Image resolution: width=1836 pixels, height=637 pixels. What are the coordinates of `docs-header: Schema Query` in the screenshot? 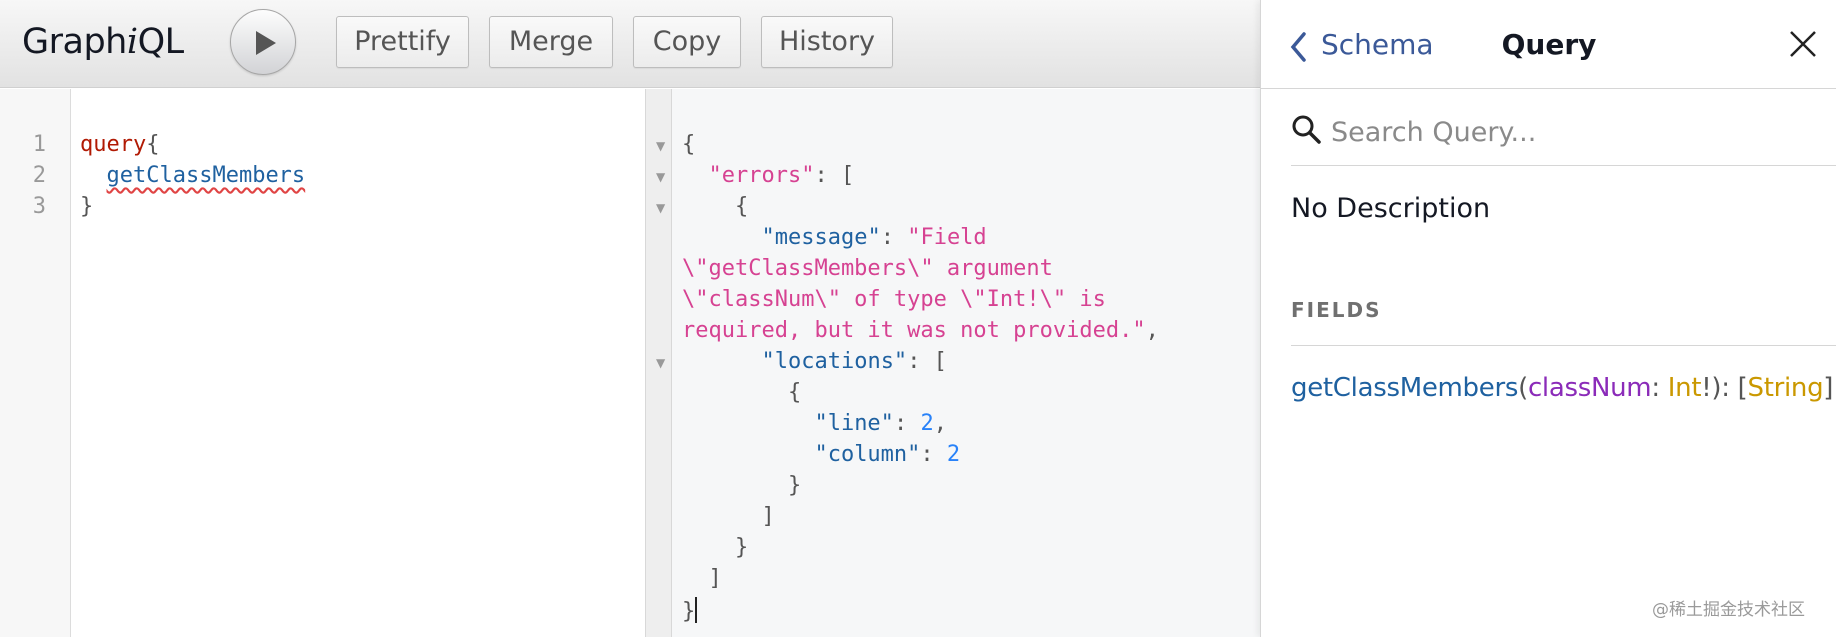 It's located at (1548, 44).